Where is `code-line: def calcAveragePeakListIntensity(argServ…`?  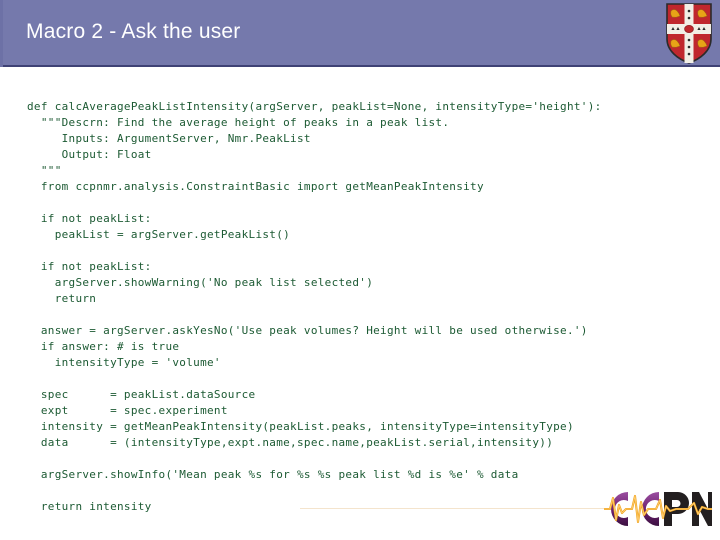 code-line: def calcAveragePeakListIntensity(argServ… is located at coordinates (314, 106).